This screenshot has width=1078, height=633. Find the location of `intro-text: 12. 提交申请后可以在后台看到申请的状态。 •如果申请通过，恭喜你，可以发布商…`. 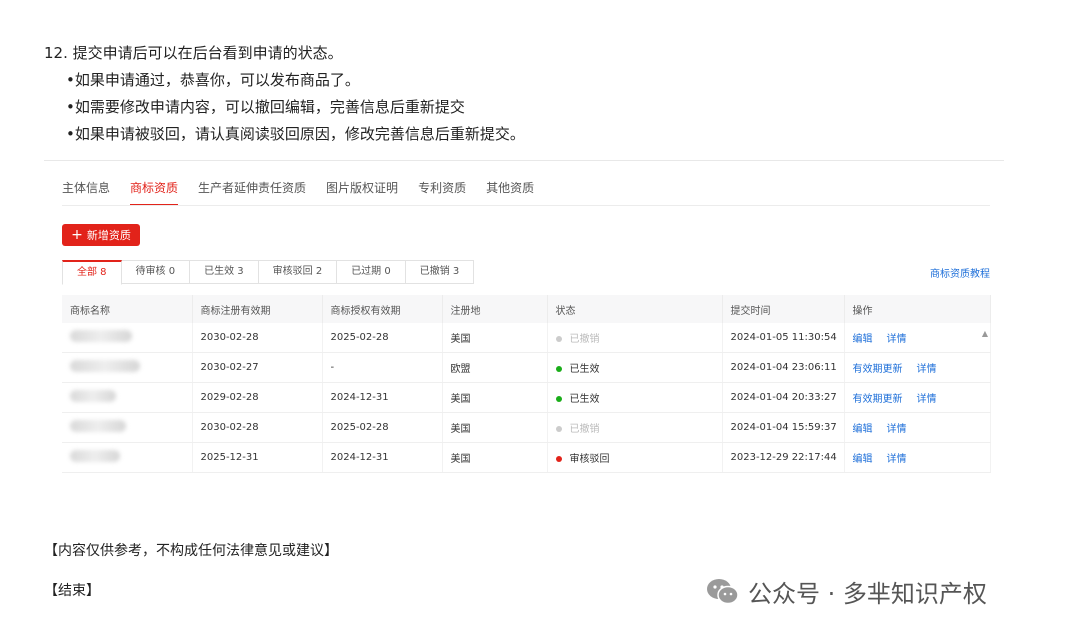

intro-text: 12. 提交申请后可以在后台看到申请的状态。 •如果申请通过，恭喜你，可以发布商… is located at coordinates (284, 94).